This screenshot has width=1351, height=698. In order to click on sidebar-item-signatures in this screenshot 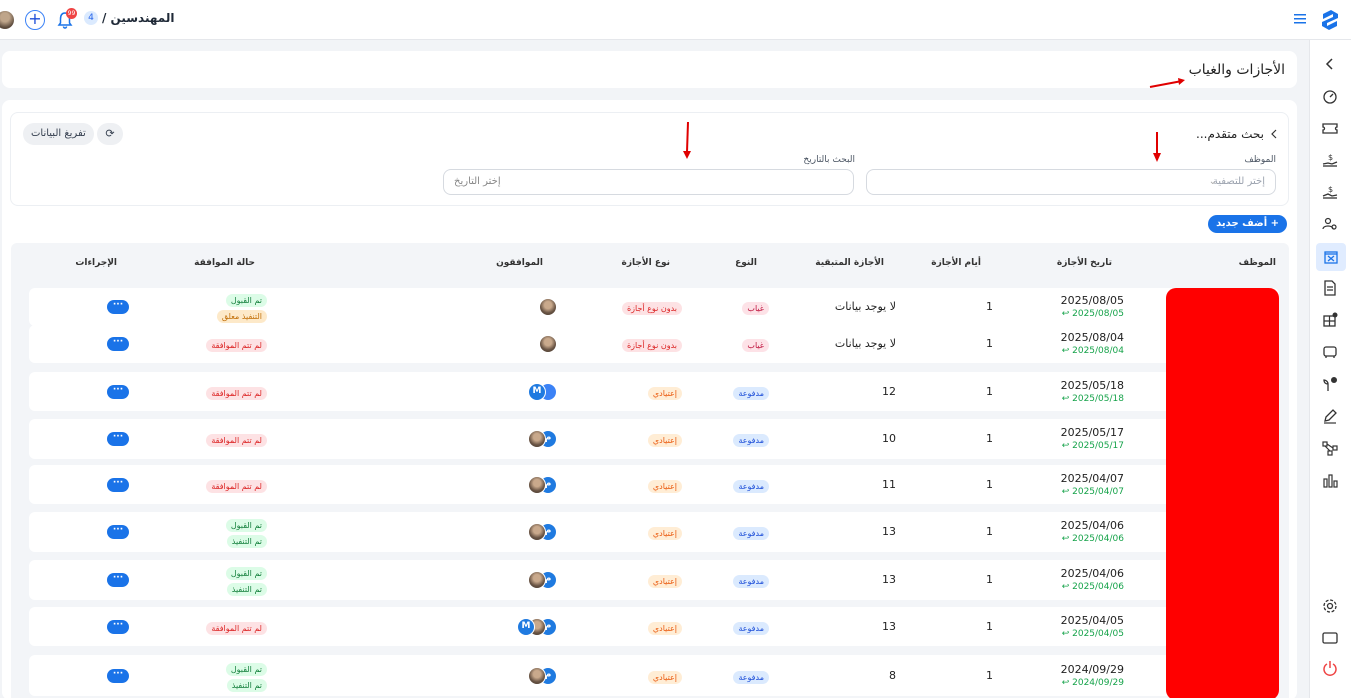, I will do `click(1331, 417)`.